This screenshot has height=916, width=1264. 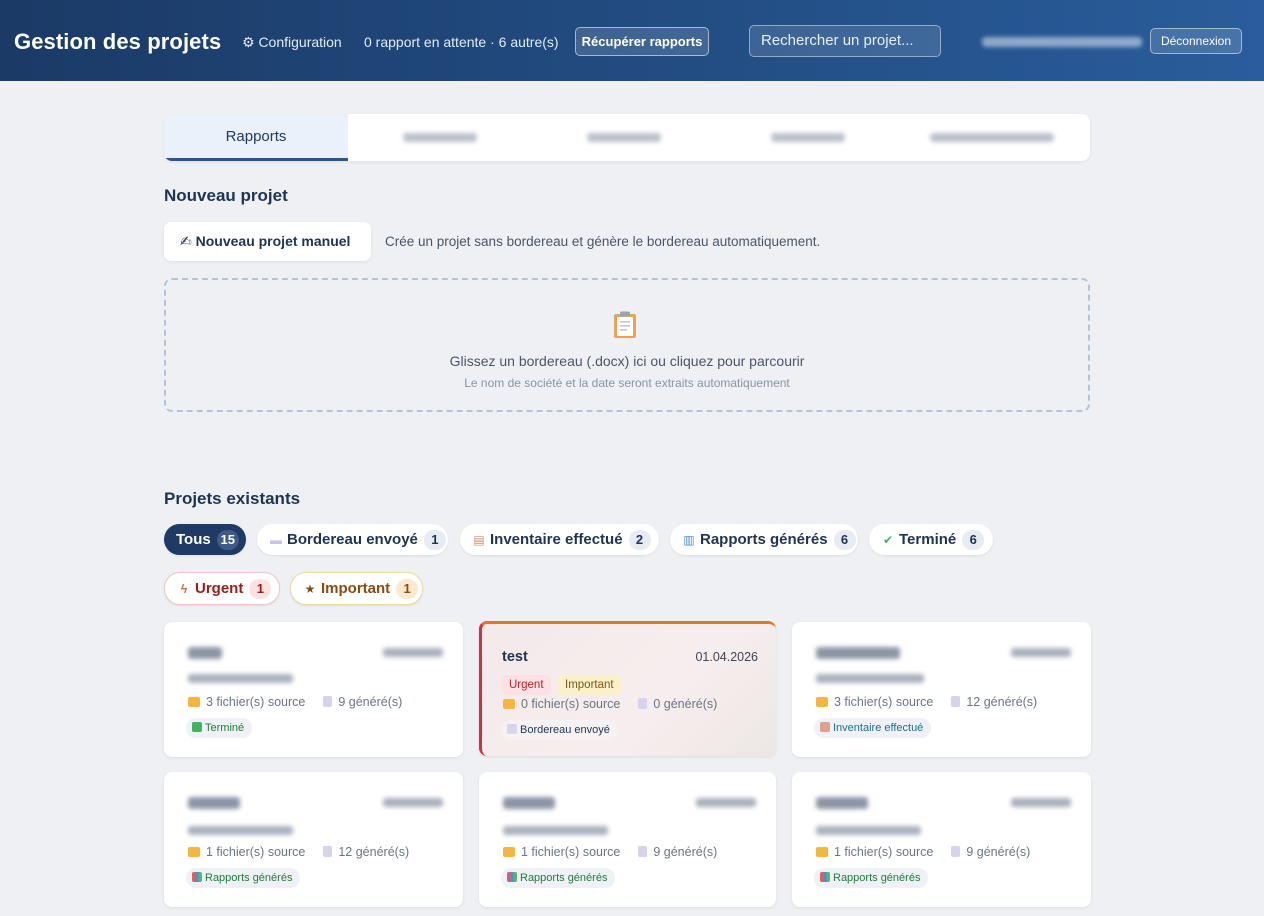 I want to click on filter-count: 6, so click(x=973, y=540).